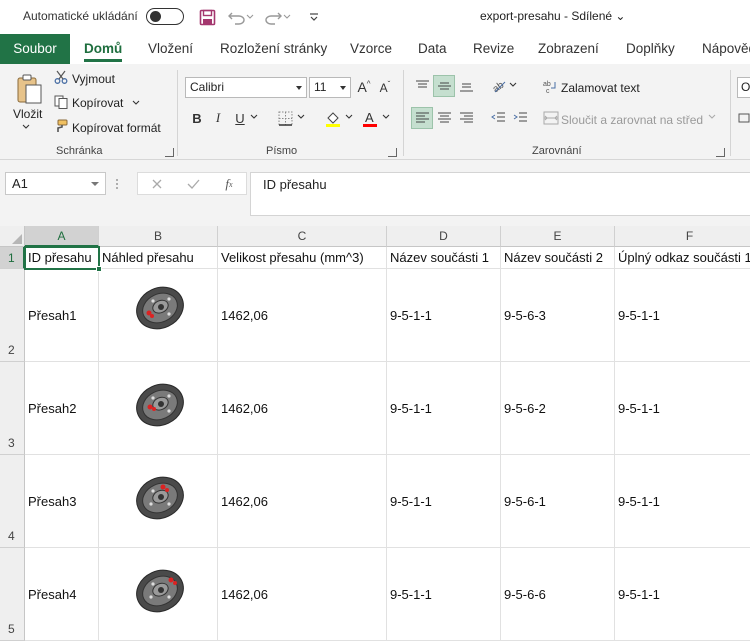  What do you see at coordinates (444, 236) in the screenshot?
I see `column-header-d: D` at bounding box center [444, 236].